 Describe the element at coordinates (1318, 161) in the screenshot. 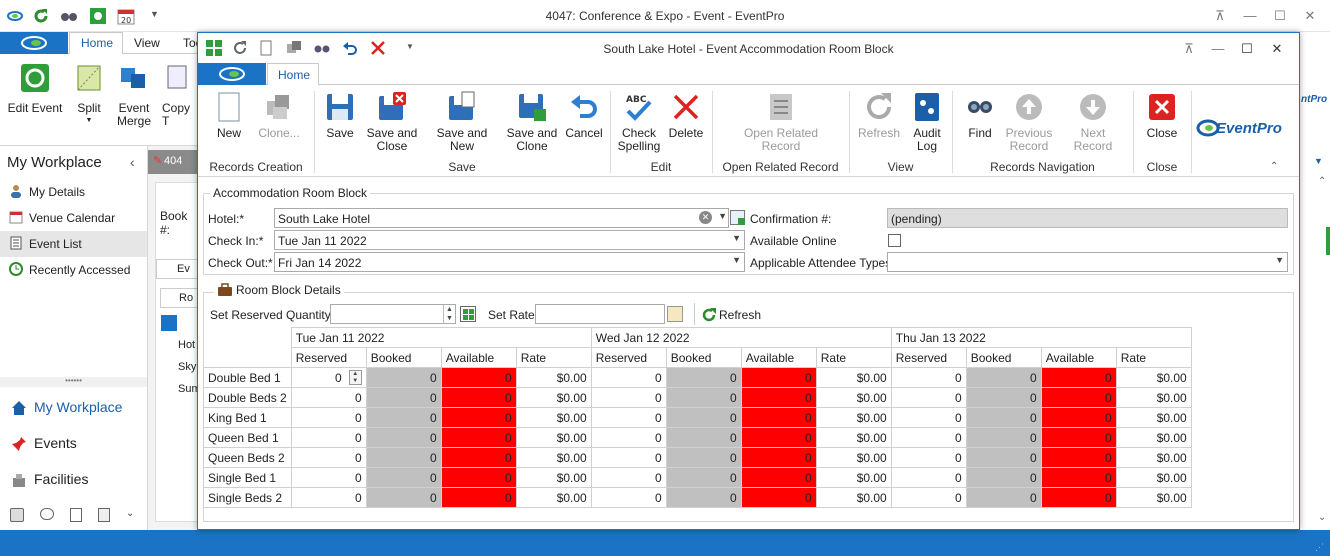

I see `ribbon-expand-icon: ▼` at that location.